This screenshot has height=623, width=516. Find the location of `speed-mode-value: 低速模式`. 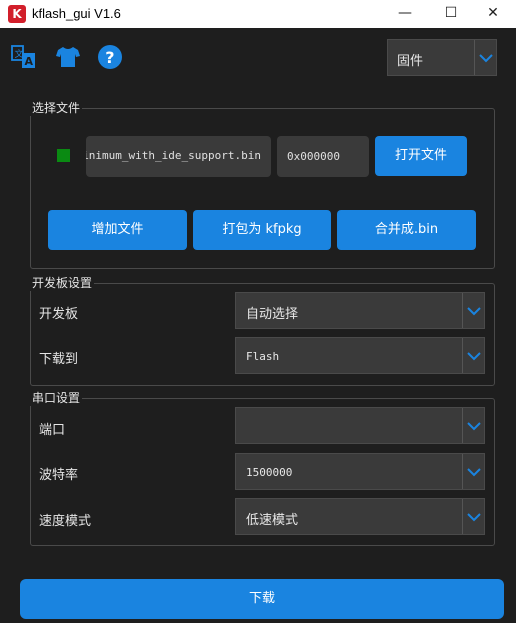

speed-mode-value: 低速模式 is located at coordinates (272, 520).